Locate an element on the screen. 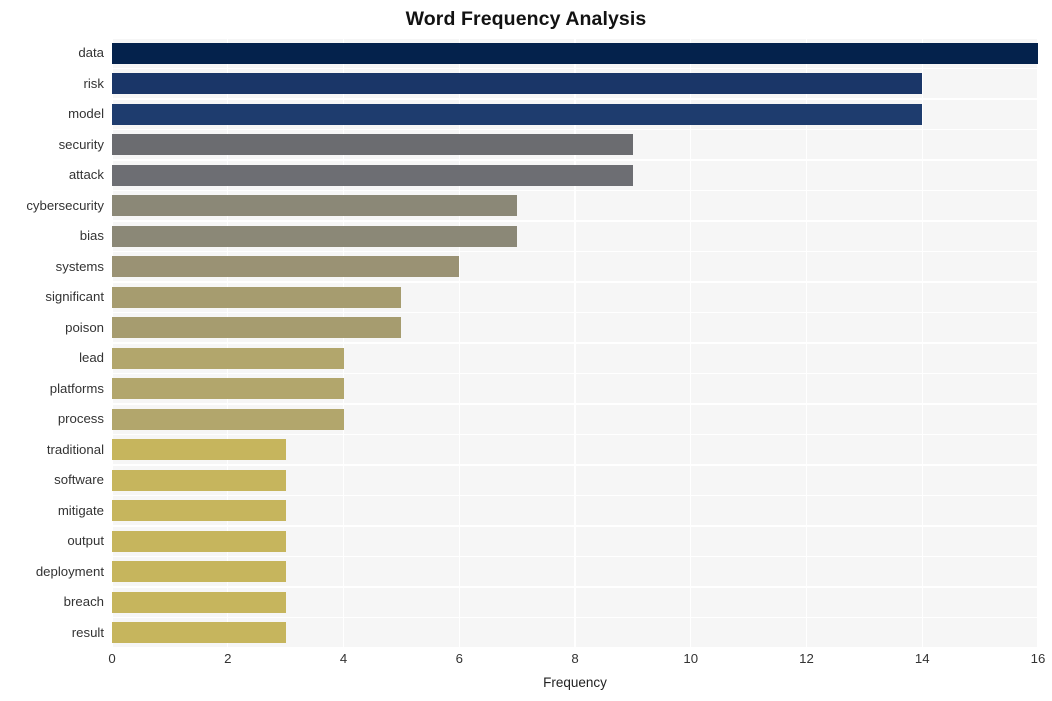 The width and height of the screenshot is (1052, 701). x-tick-label: 2 is located at coordinates (228, 658).